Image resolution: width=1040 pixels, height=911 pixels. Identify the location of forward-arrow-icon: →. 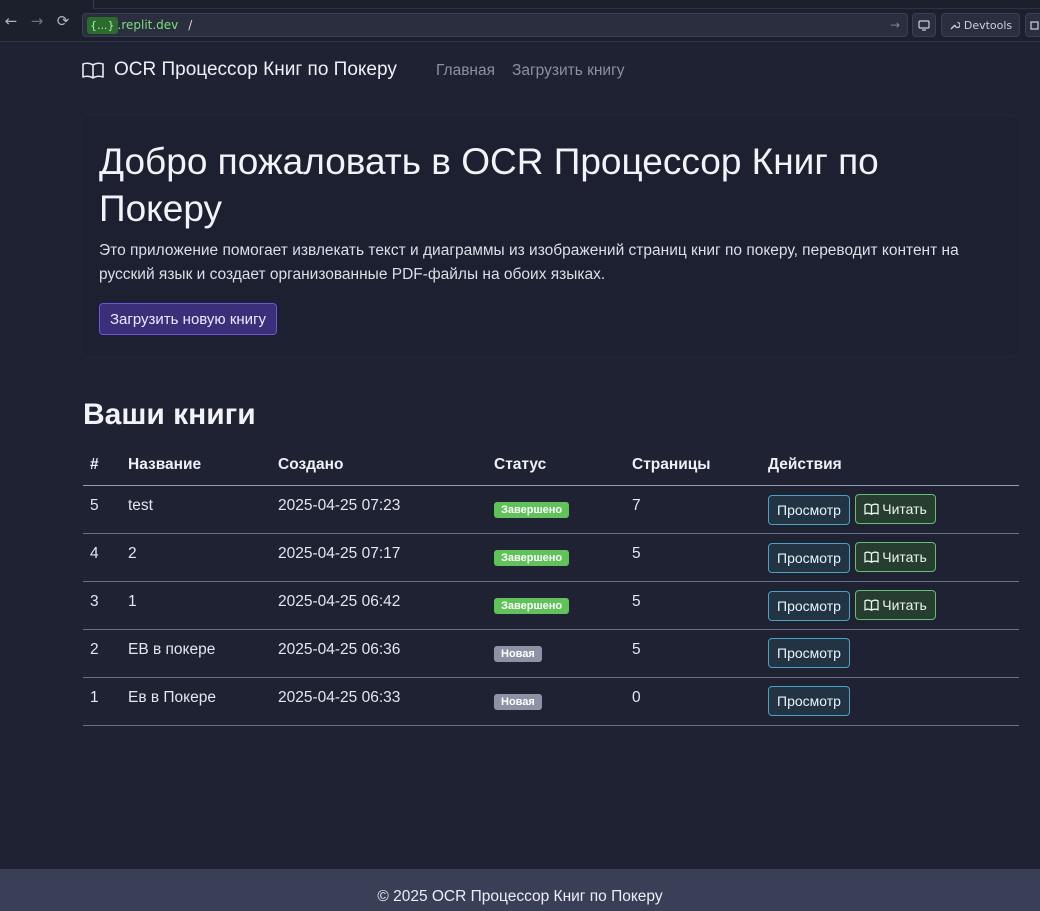
(37, 21).